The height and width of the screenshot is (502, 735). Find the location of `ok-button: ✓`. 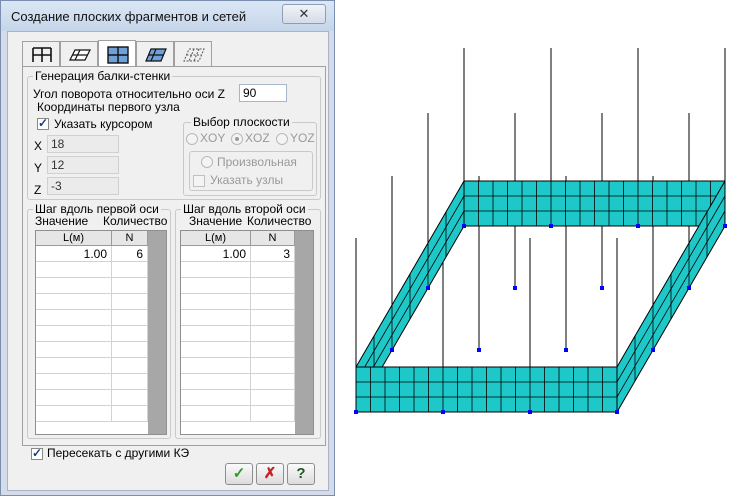

ok-button: ✓ is located at coordinates (239, 474).